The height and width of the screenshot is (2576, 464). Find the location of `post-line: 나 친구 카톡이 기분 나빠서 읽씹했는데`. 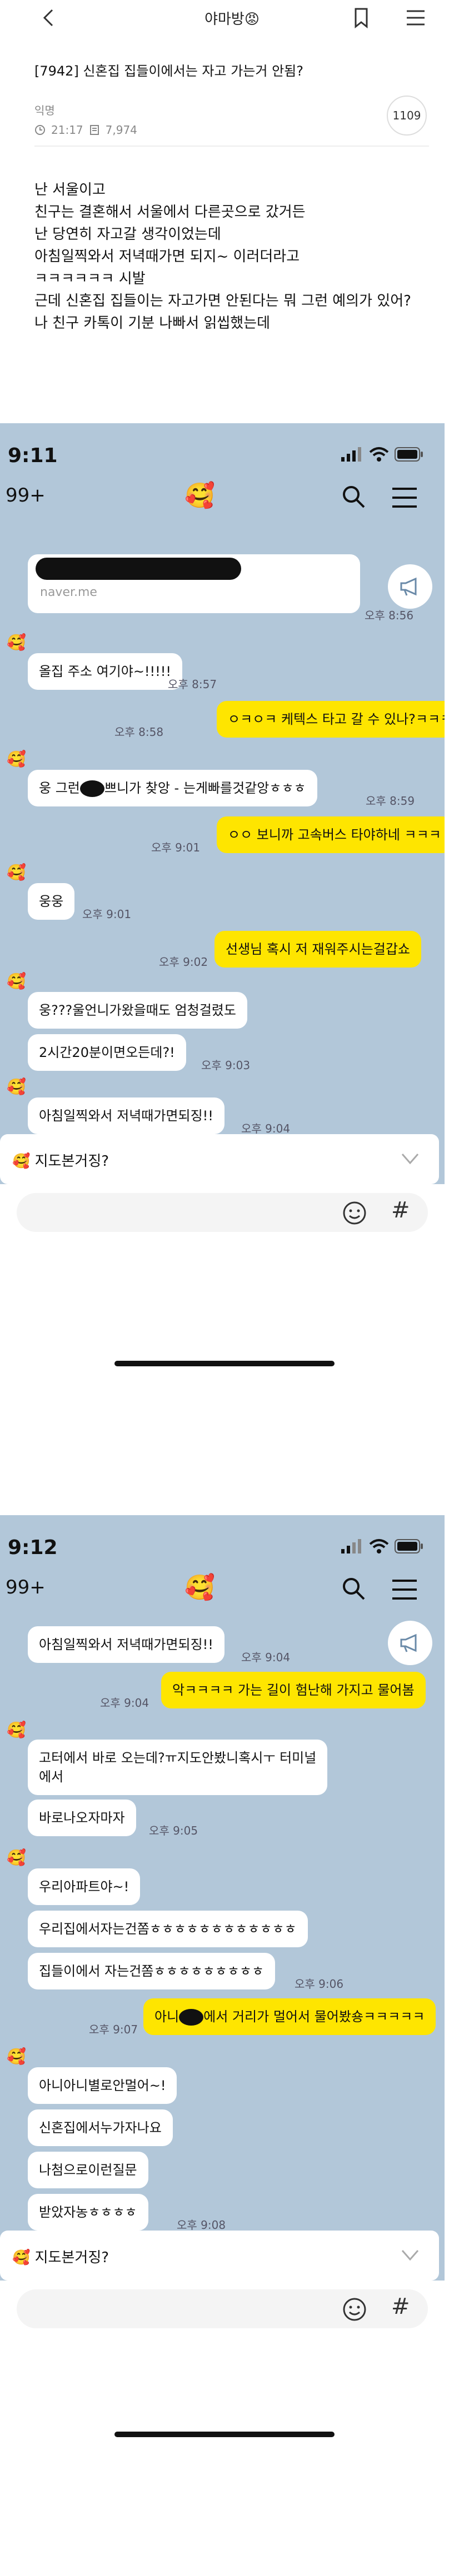

post-line: 나 친구 카톡이 기분 나빠서 읽씹했는데 is located at coordinates (152, 324).